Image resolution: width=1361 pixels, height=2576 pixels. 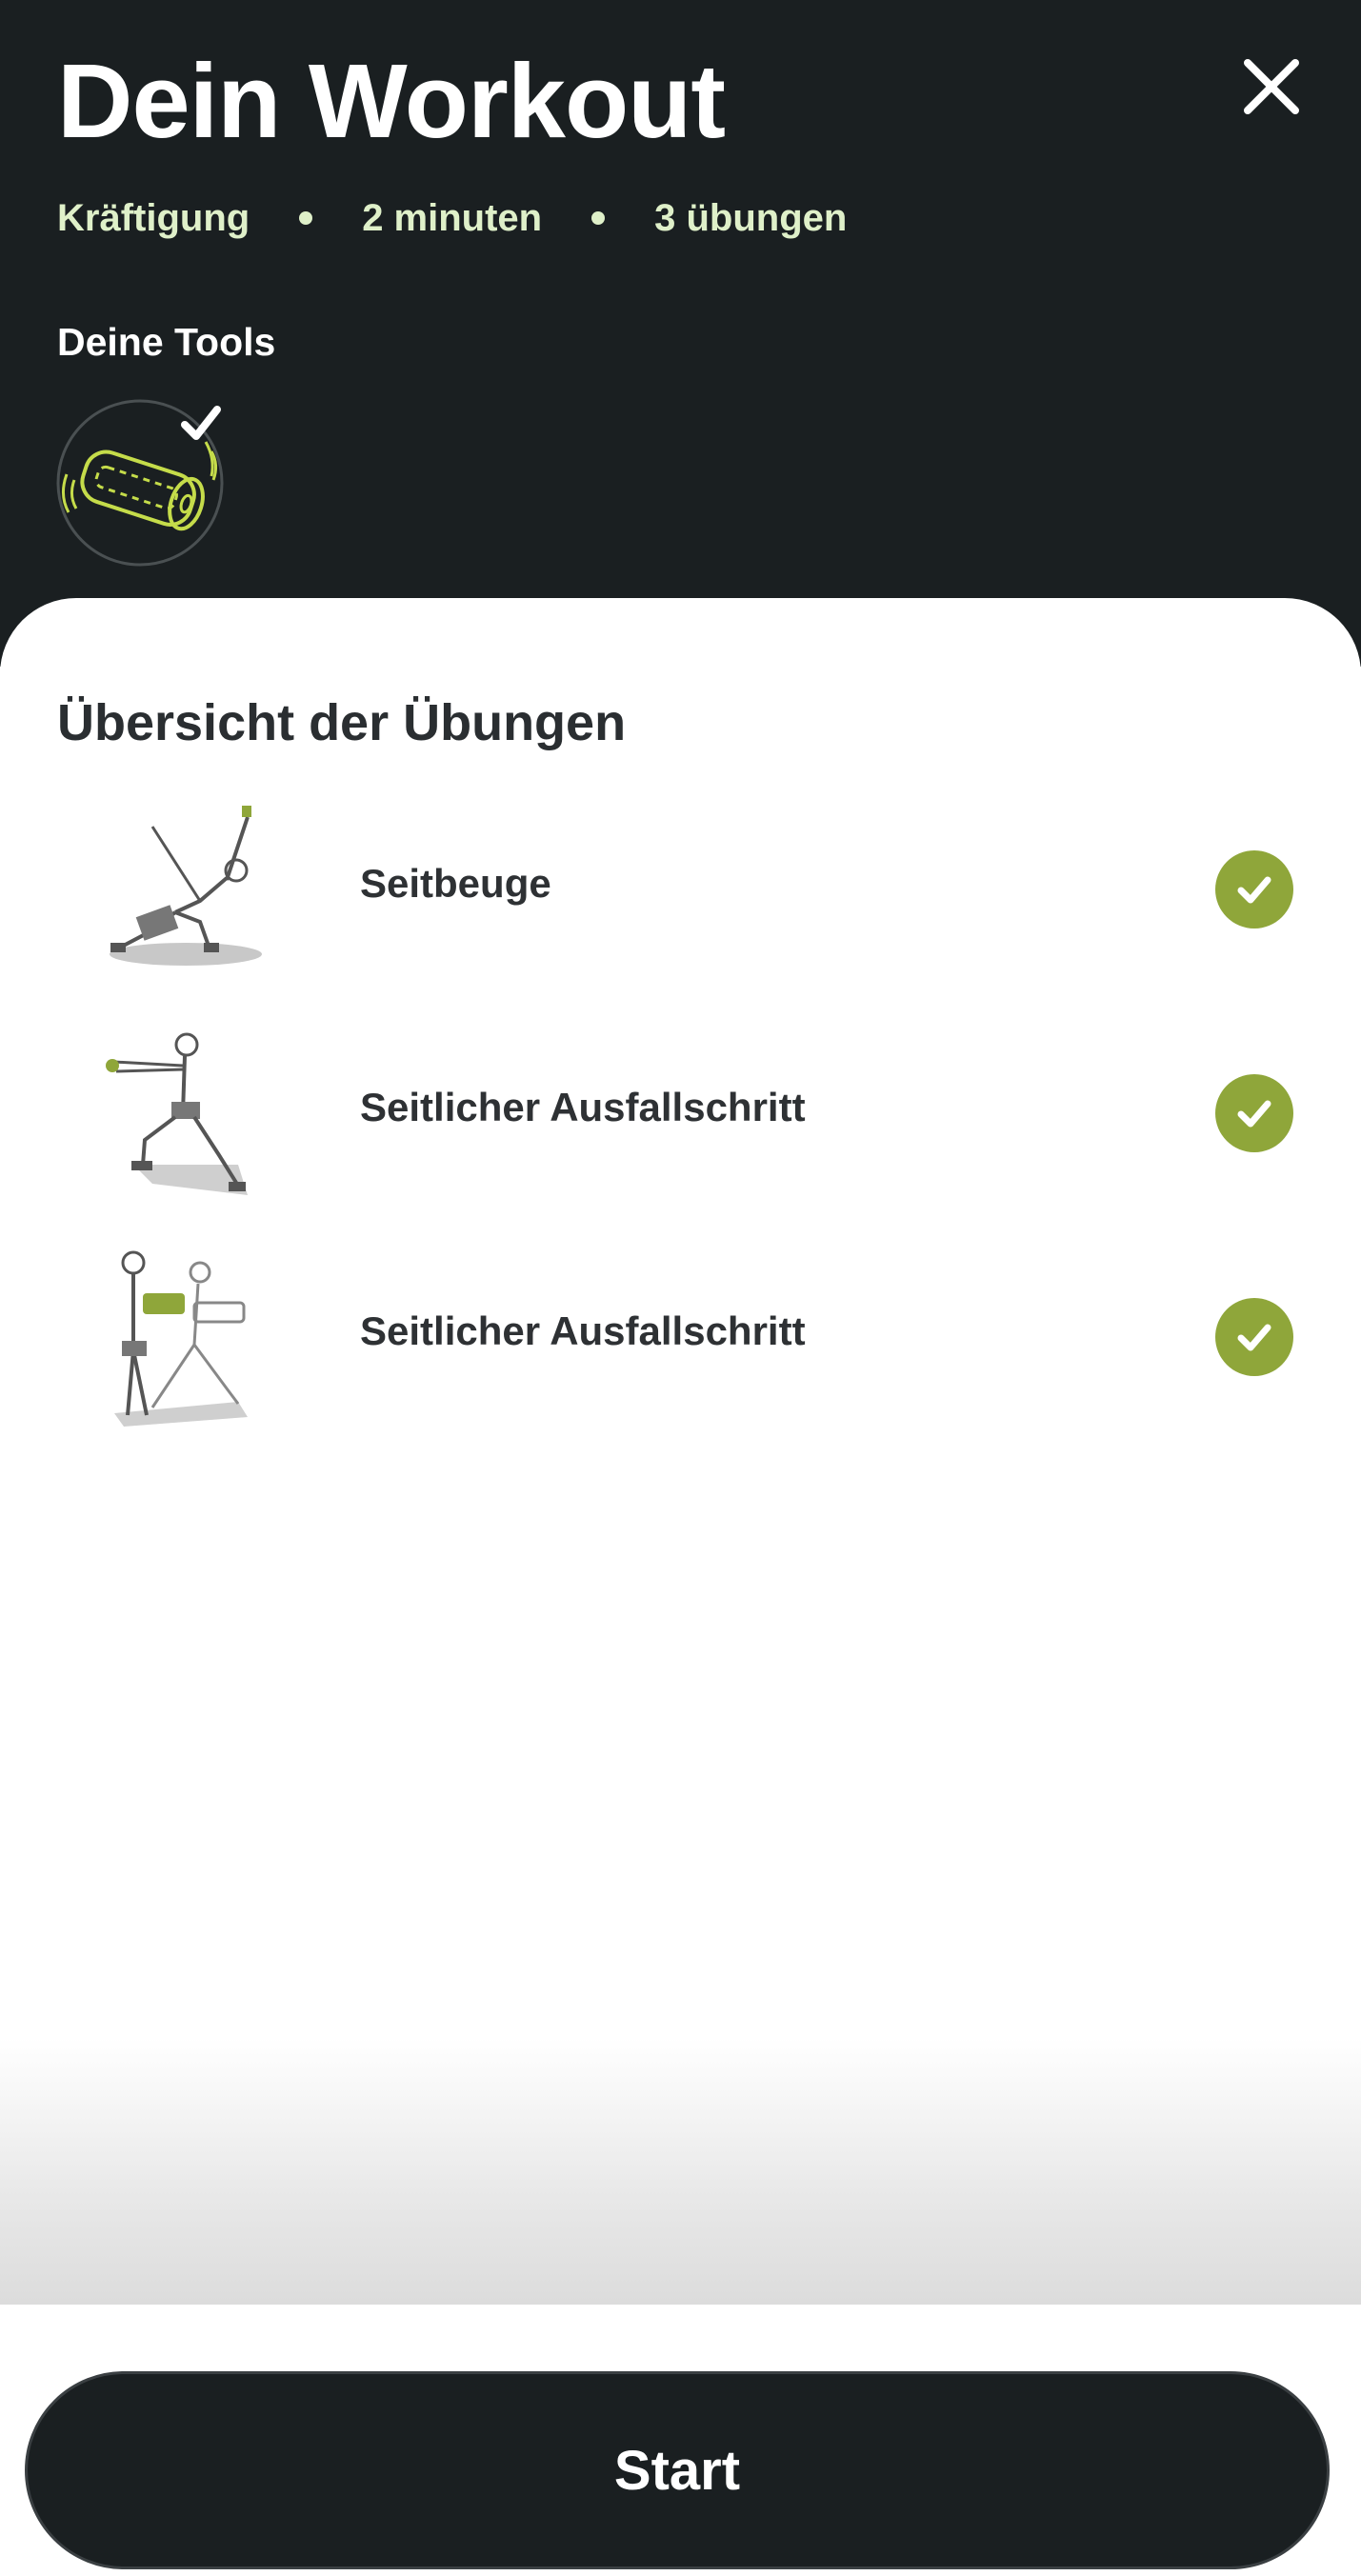 I want to click on workout-meta: Kräftigung 2 minuten 3 übungen, so click(x=452, y=218).